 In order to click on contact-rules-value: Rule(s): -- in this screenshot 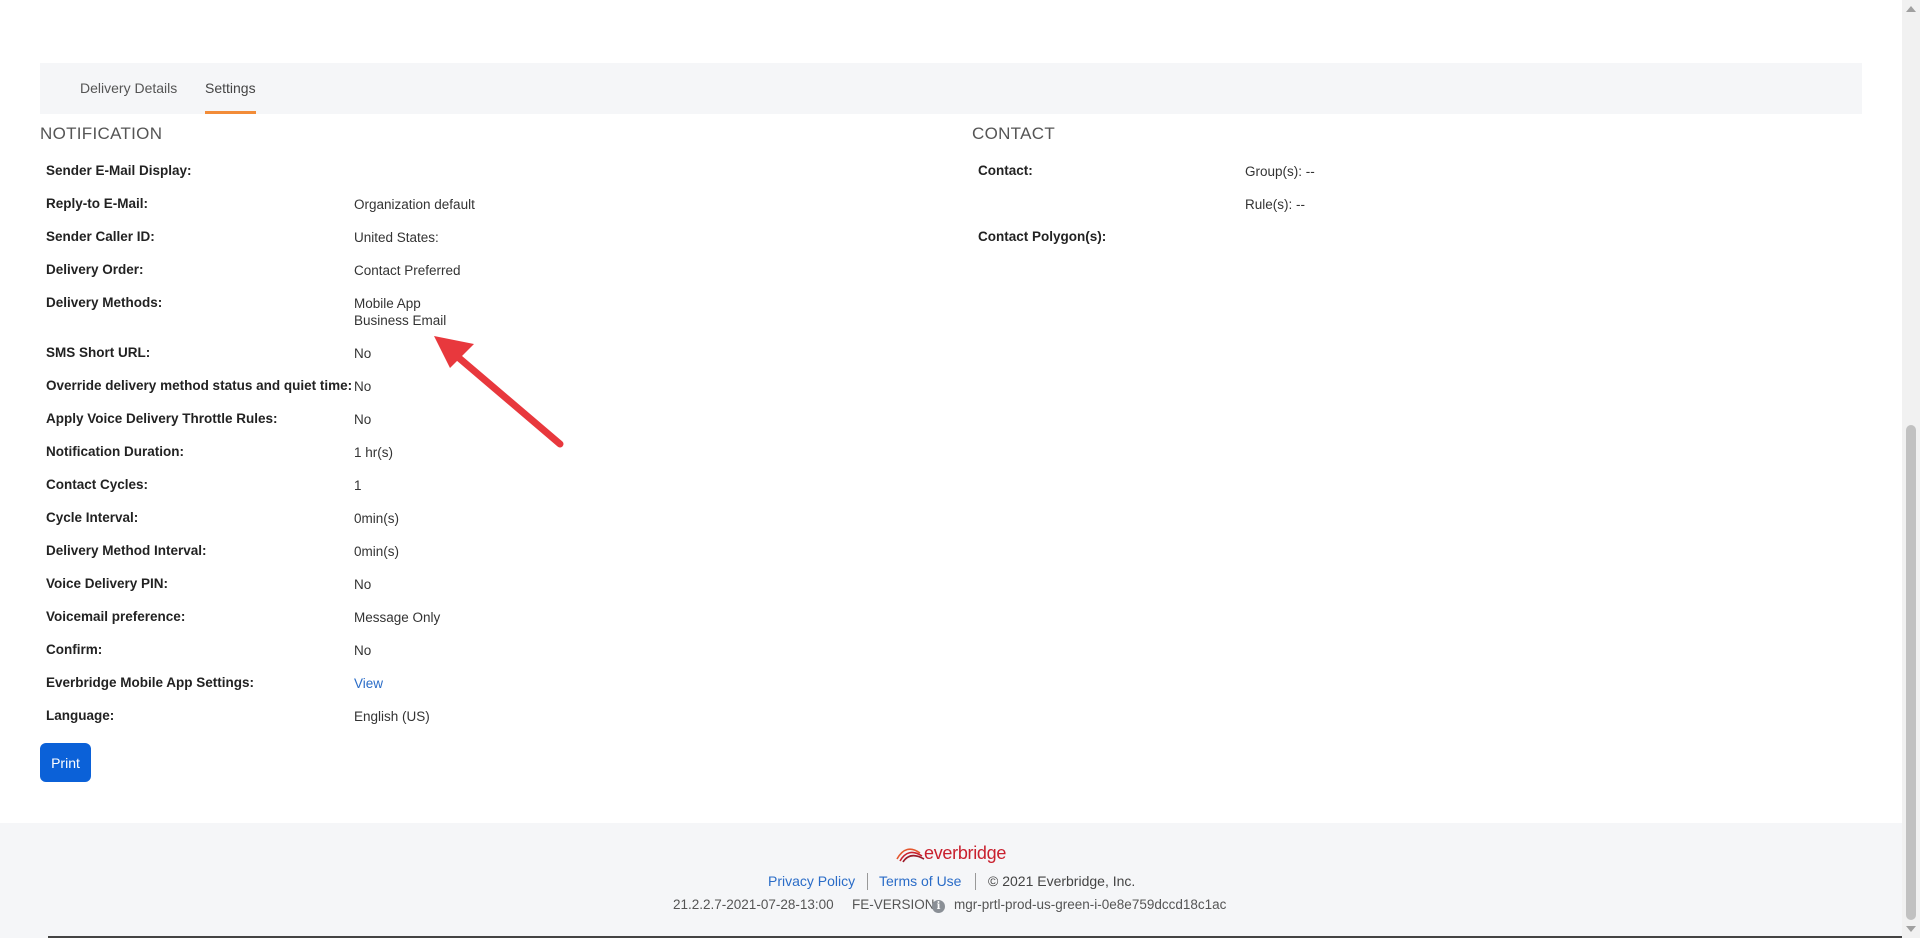, I will do `click(1275, 204)`.